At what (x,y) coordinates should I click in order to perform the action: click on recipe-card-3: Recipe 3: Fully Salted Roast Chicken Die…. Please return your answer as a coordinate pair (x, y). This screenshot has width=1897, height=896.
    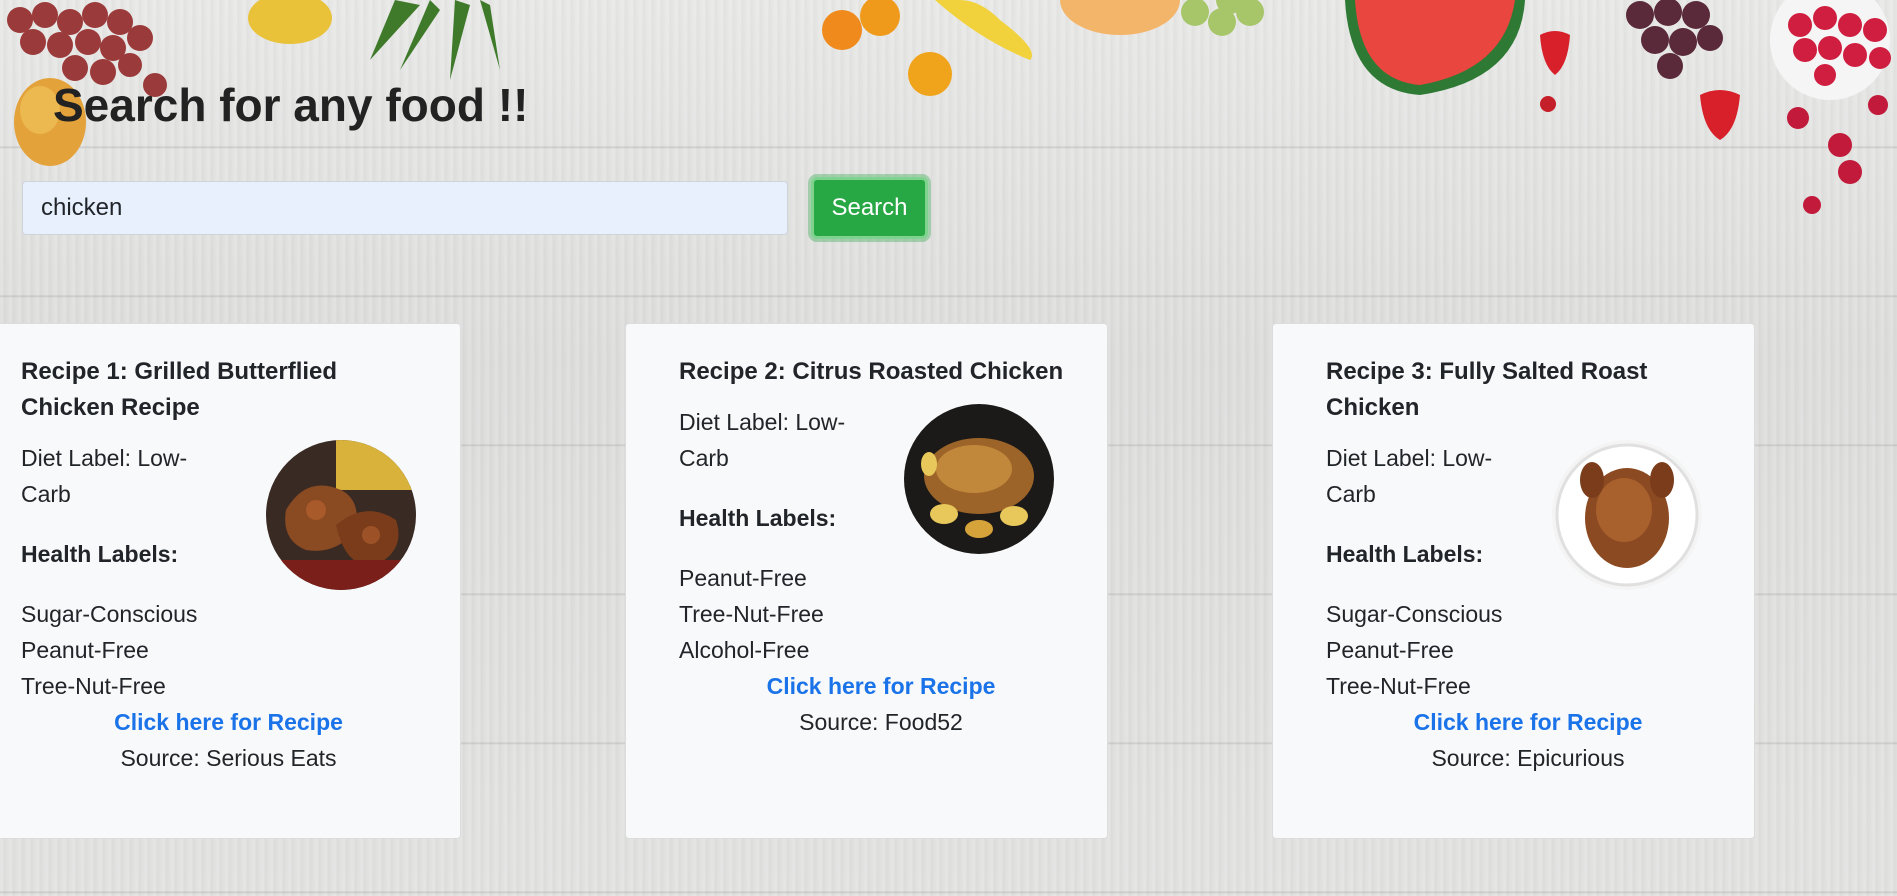
    Looking at the image, I should click on (1513, 581).